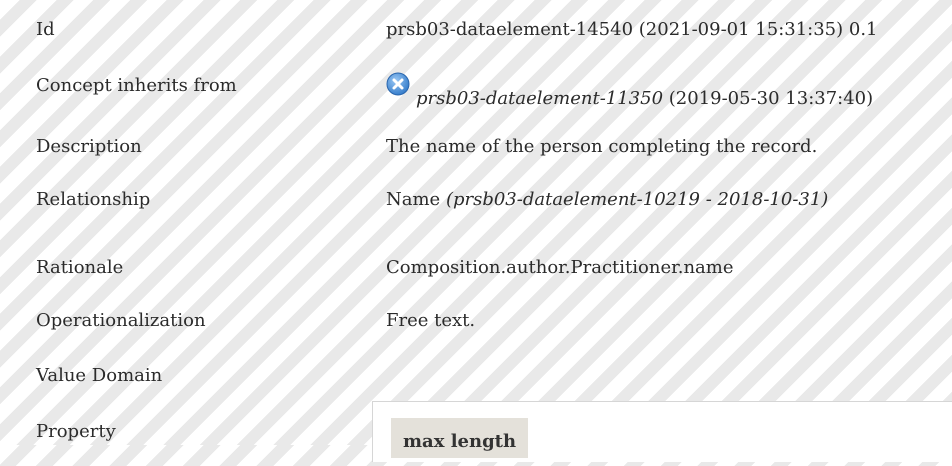 Image resolution: width=952 pixels, height=466 pixels. What do you see at coordinates (476, 384) in the screenshot?
I see `row-value-domain: Value Domain` at bounding box center [476, 384].